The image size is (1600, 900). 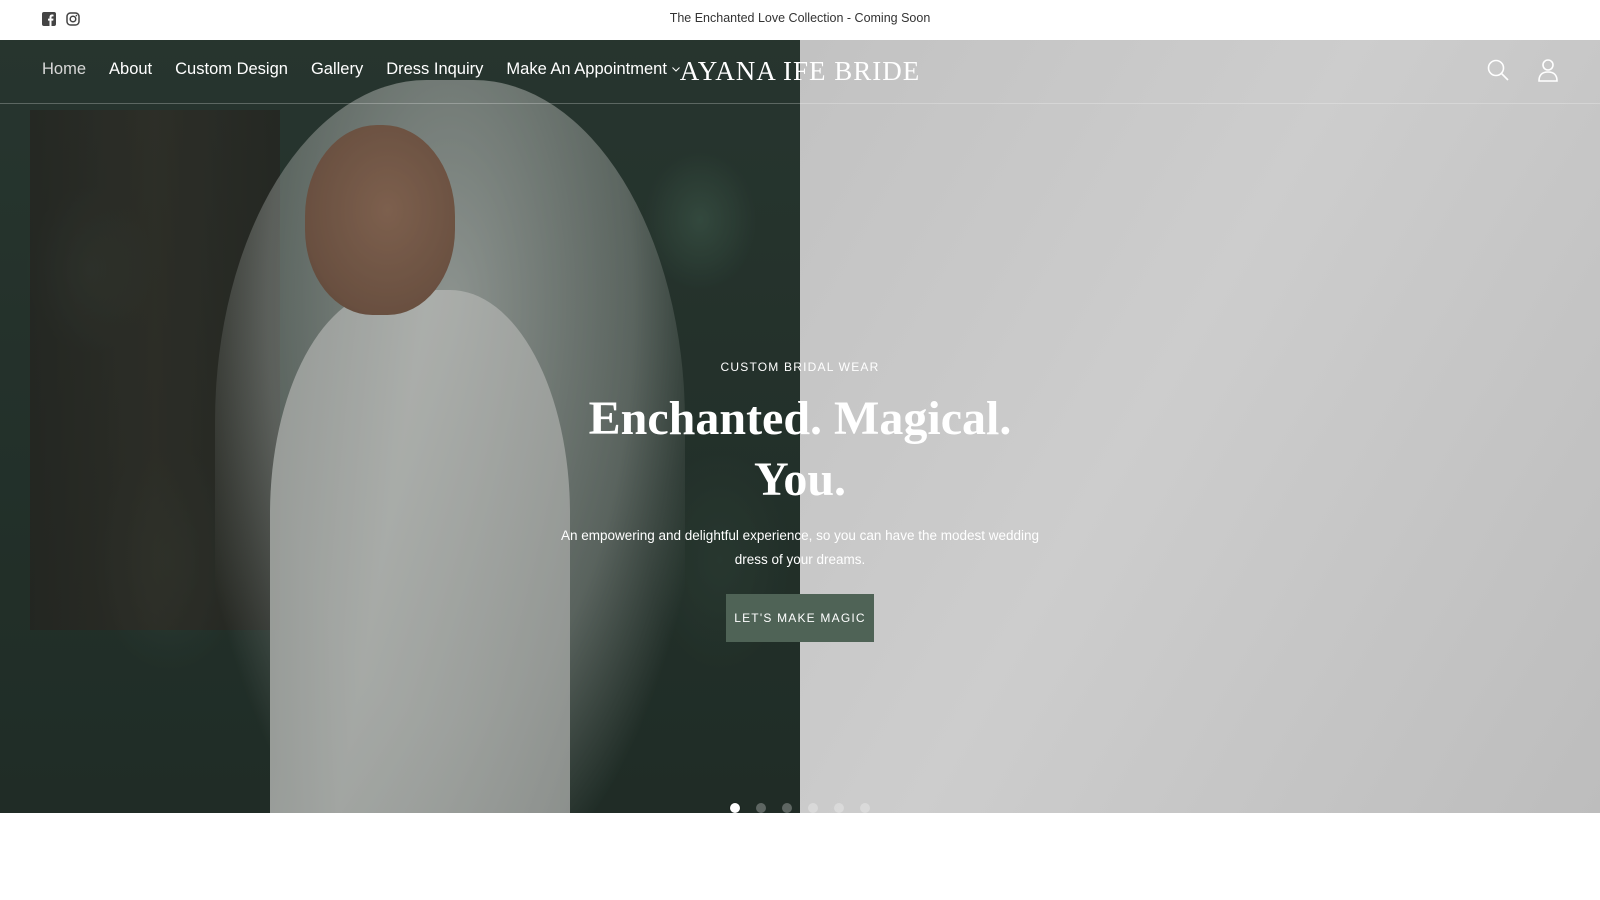 What do you see at coordinates (1548, 70) in the screenshot?
I see `account-icon` at bounding box center [1548, 70].